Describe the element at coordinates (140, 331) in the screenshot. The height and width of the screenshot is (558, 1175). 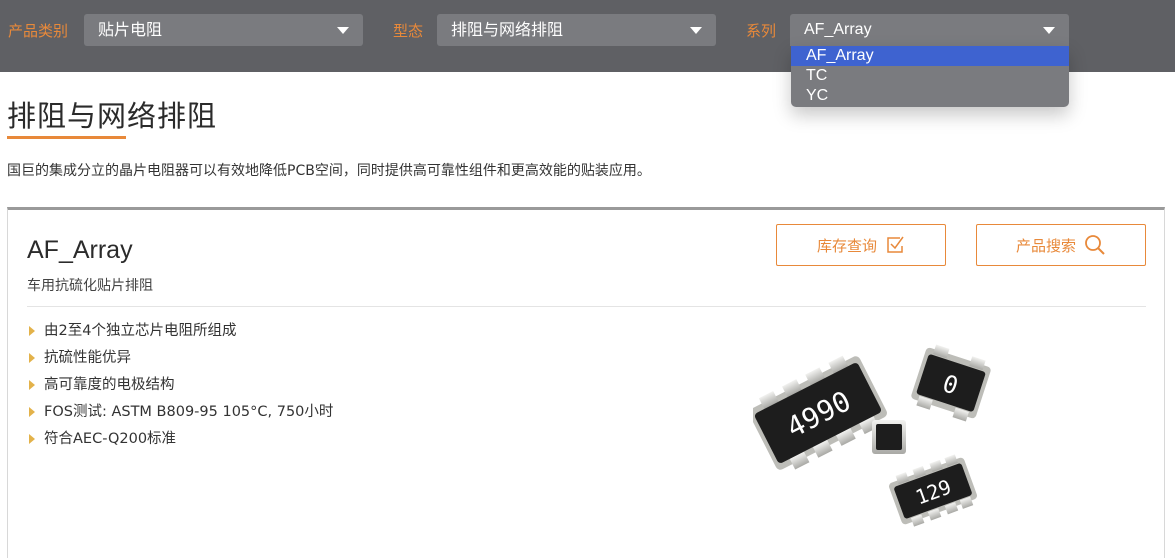
I see `feature-text: 由2至4个独立芯片电阻所组成` at that location.